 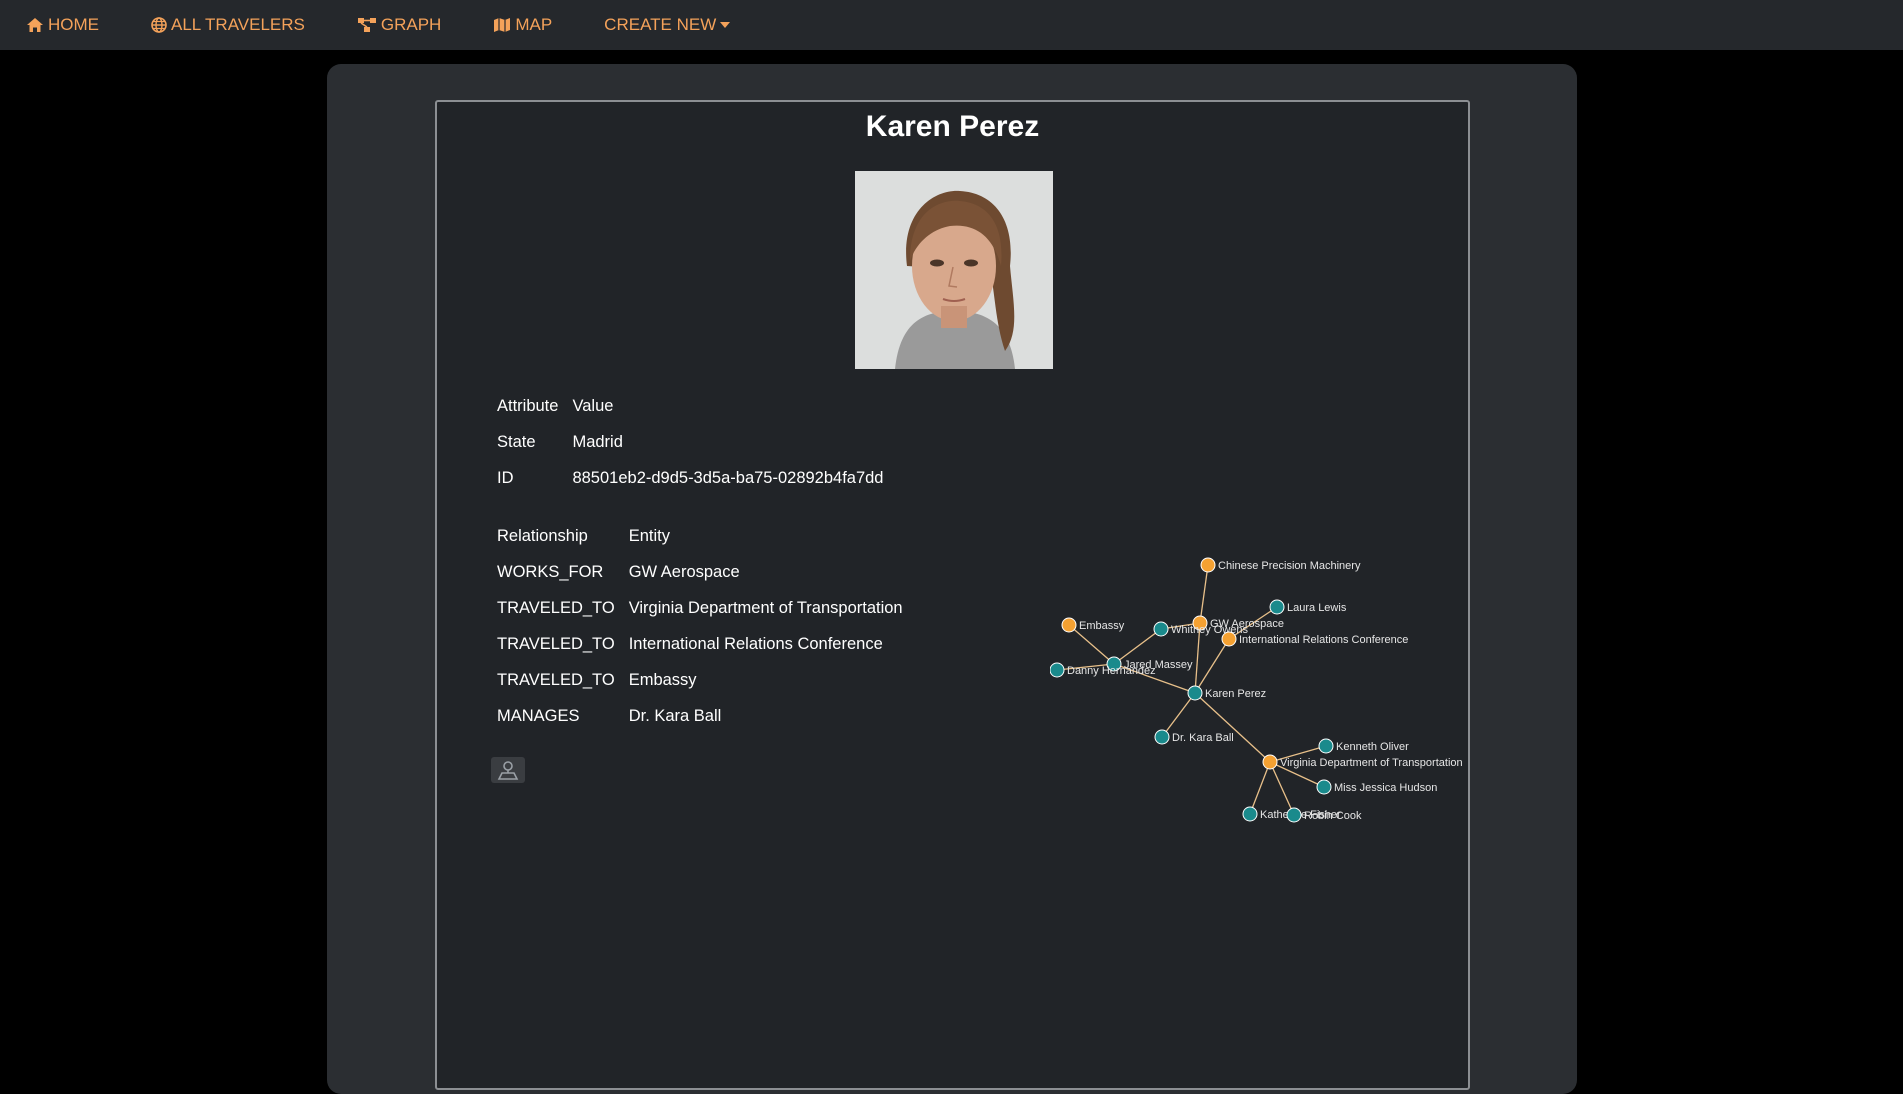 I want to click on column-header: Attribute, so click(x=528, y=405).